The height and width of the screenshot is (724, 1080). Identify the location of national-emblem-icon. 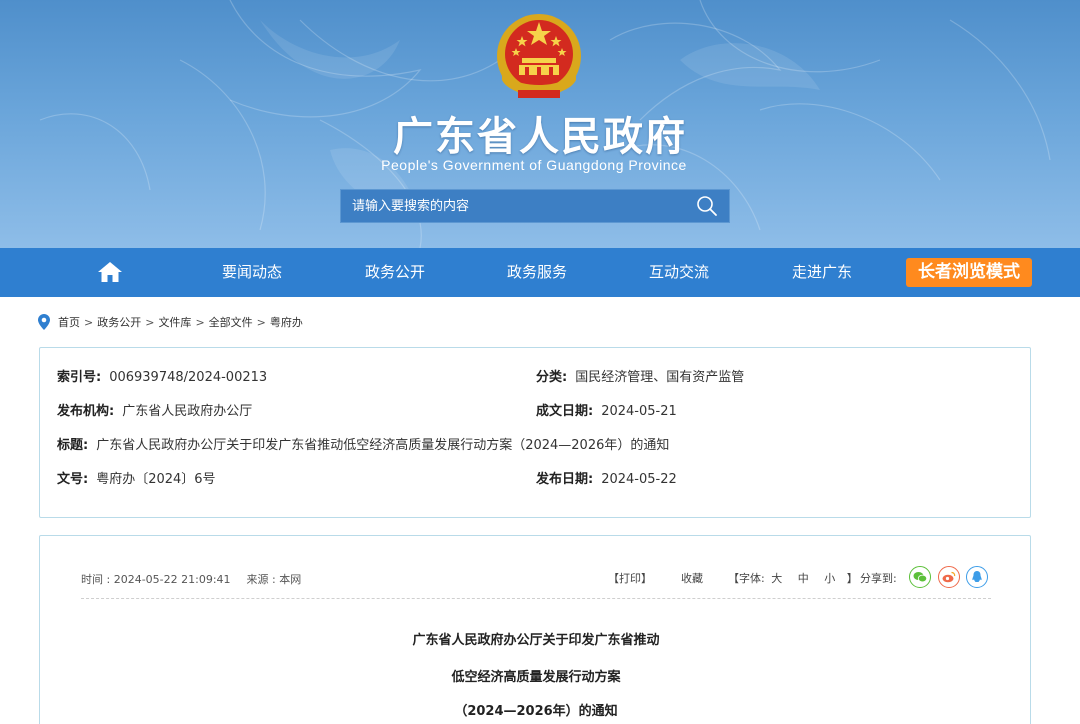
(539, 56).